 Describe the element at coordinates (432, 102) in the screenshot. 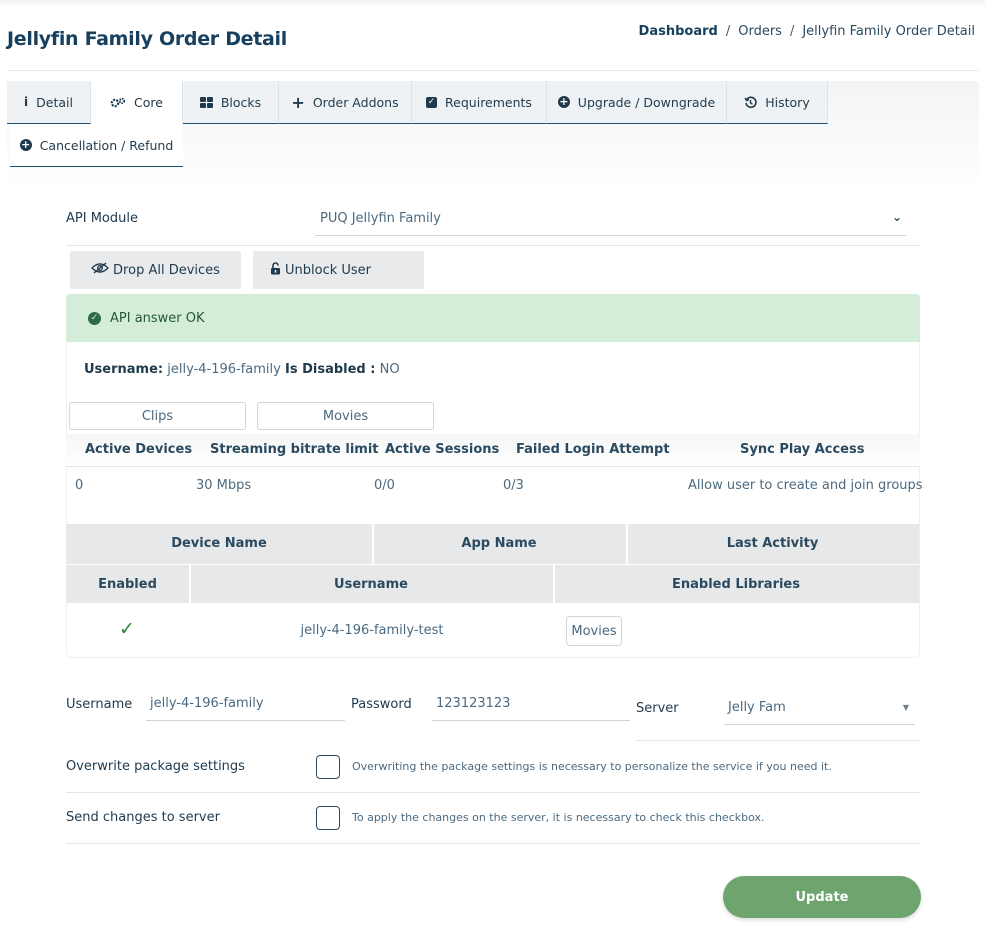

I see `check-square-icon: ✓` at that location.